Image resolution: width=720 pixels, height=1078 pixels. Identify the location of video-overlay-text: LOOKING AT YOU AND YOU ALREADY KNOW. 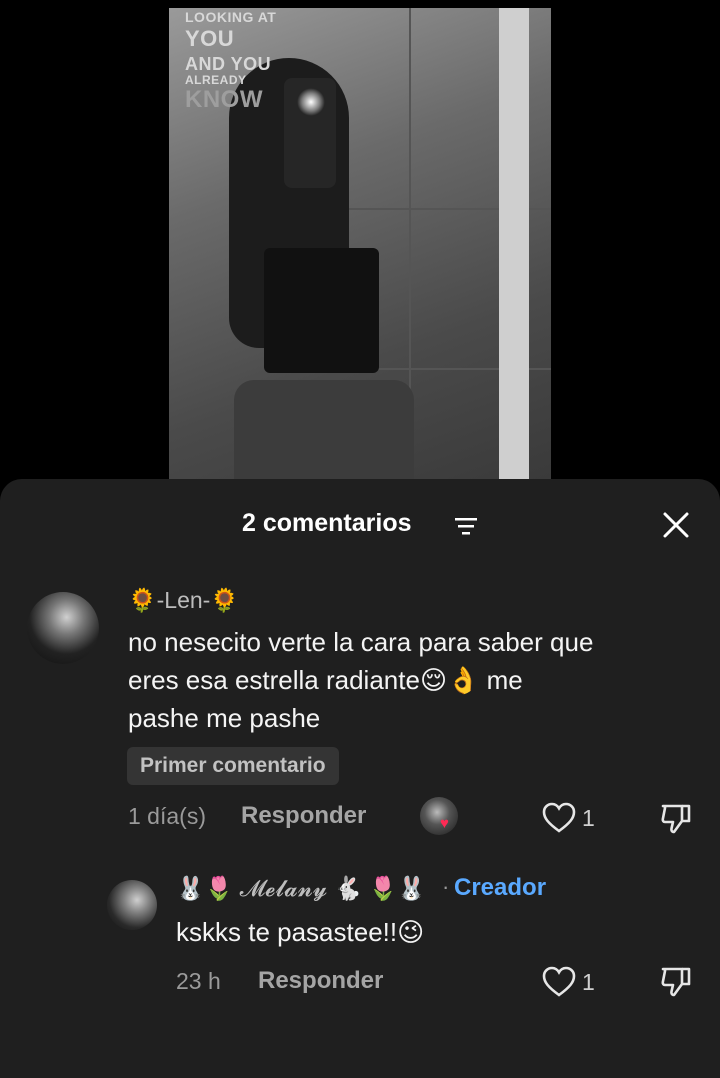
(230, 61).